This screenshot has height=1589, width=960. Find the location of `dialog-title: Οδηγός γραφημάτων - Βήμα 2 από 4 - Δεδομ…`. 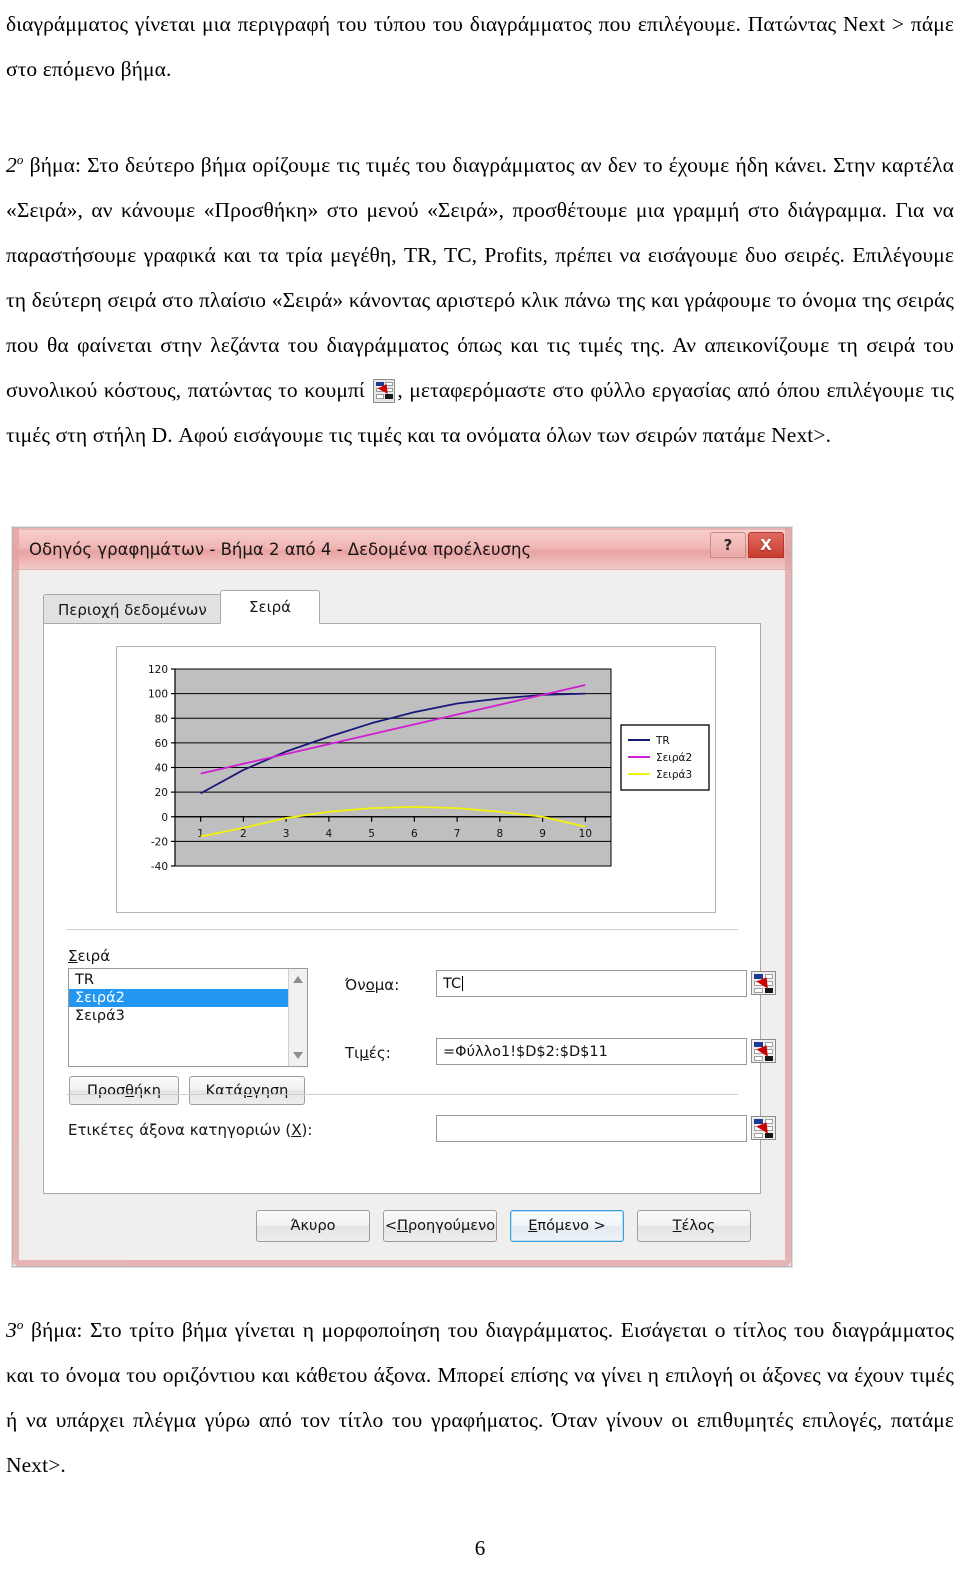

dialog-title: Οδηγός γραφημάτων - Βήμα 2 από 4 - Δεδομ… is located at coordinates (280, 549).